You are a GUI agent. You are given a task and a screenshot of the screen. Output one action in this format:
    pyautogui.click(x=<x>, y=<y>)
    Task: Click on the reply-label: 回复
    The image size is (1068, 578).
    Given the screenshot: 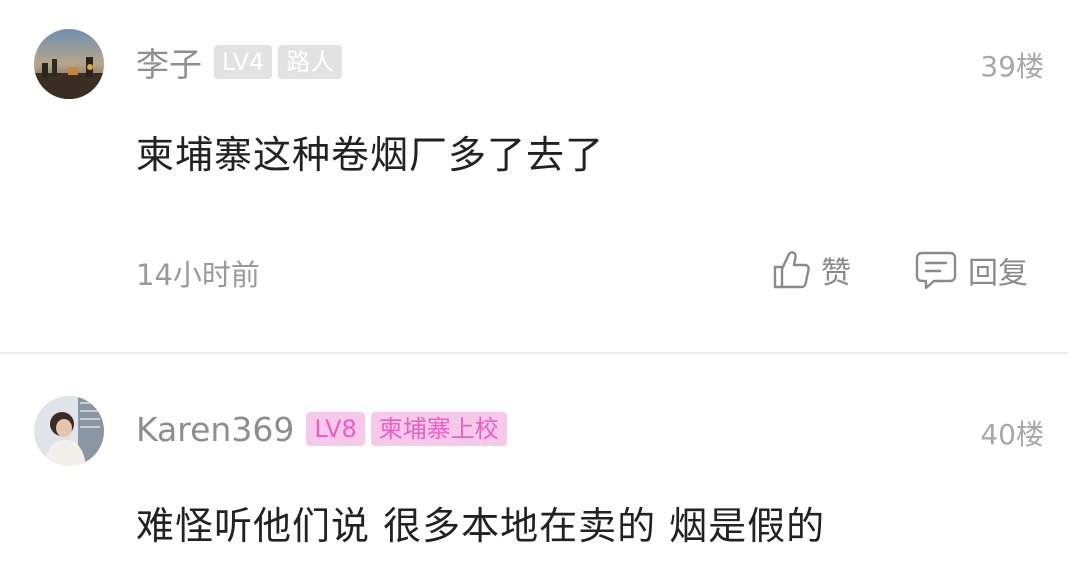 What is the action you would take?
    pyautogui.click(x=998, y=273)
    